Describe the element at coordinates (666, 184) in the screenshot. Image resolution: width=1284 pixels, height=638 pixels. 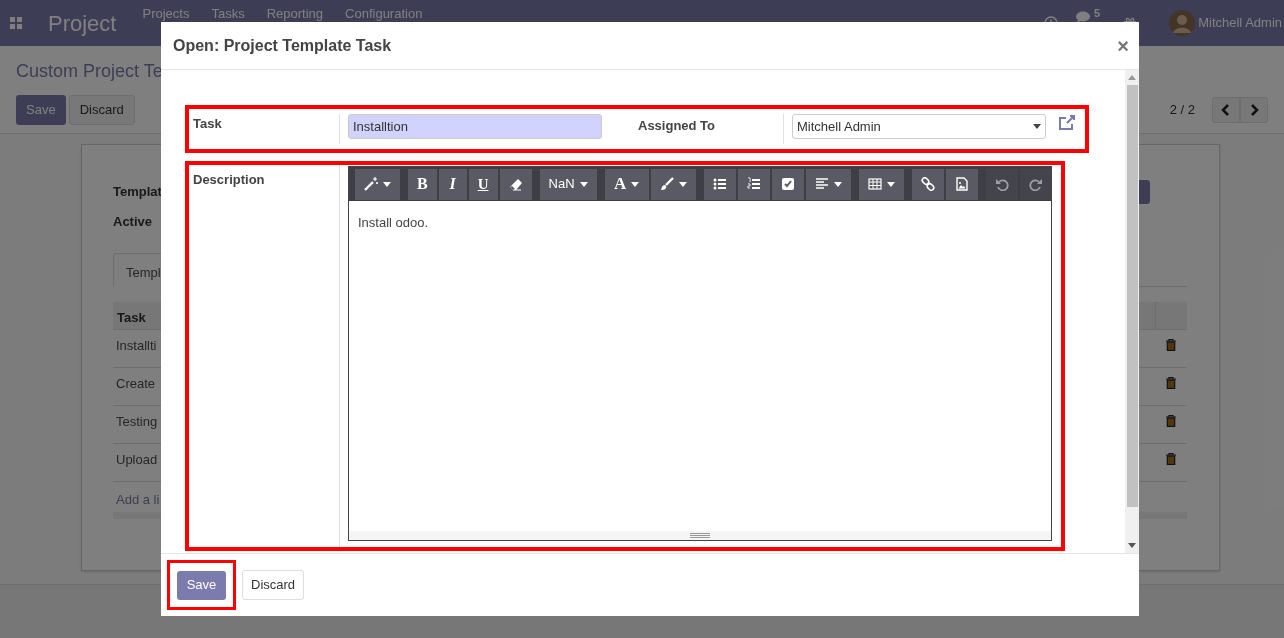
I see `brush-icon` at that location.